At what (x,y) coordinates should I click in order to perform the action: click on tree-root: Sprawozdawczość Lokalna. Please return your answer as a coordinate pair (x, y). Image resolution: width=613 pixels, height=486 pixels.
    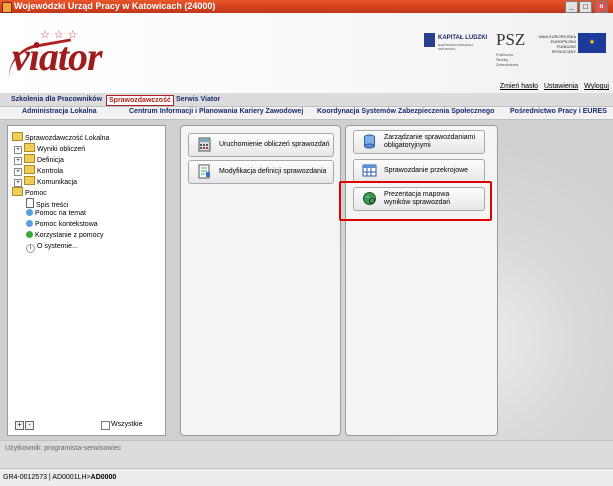
    Looking at the image, I should click on (60, 137).